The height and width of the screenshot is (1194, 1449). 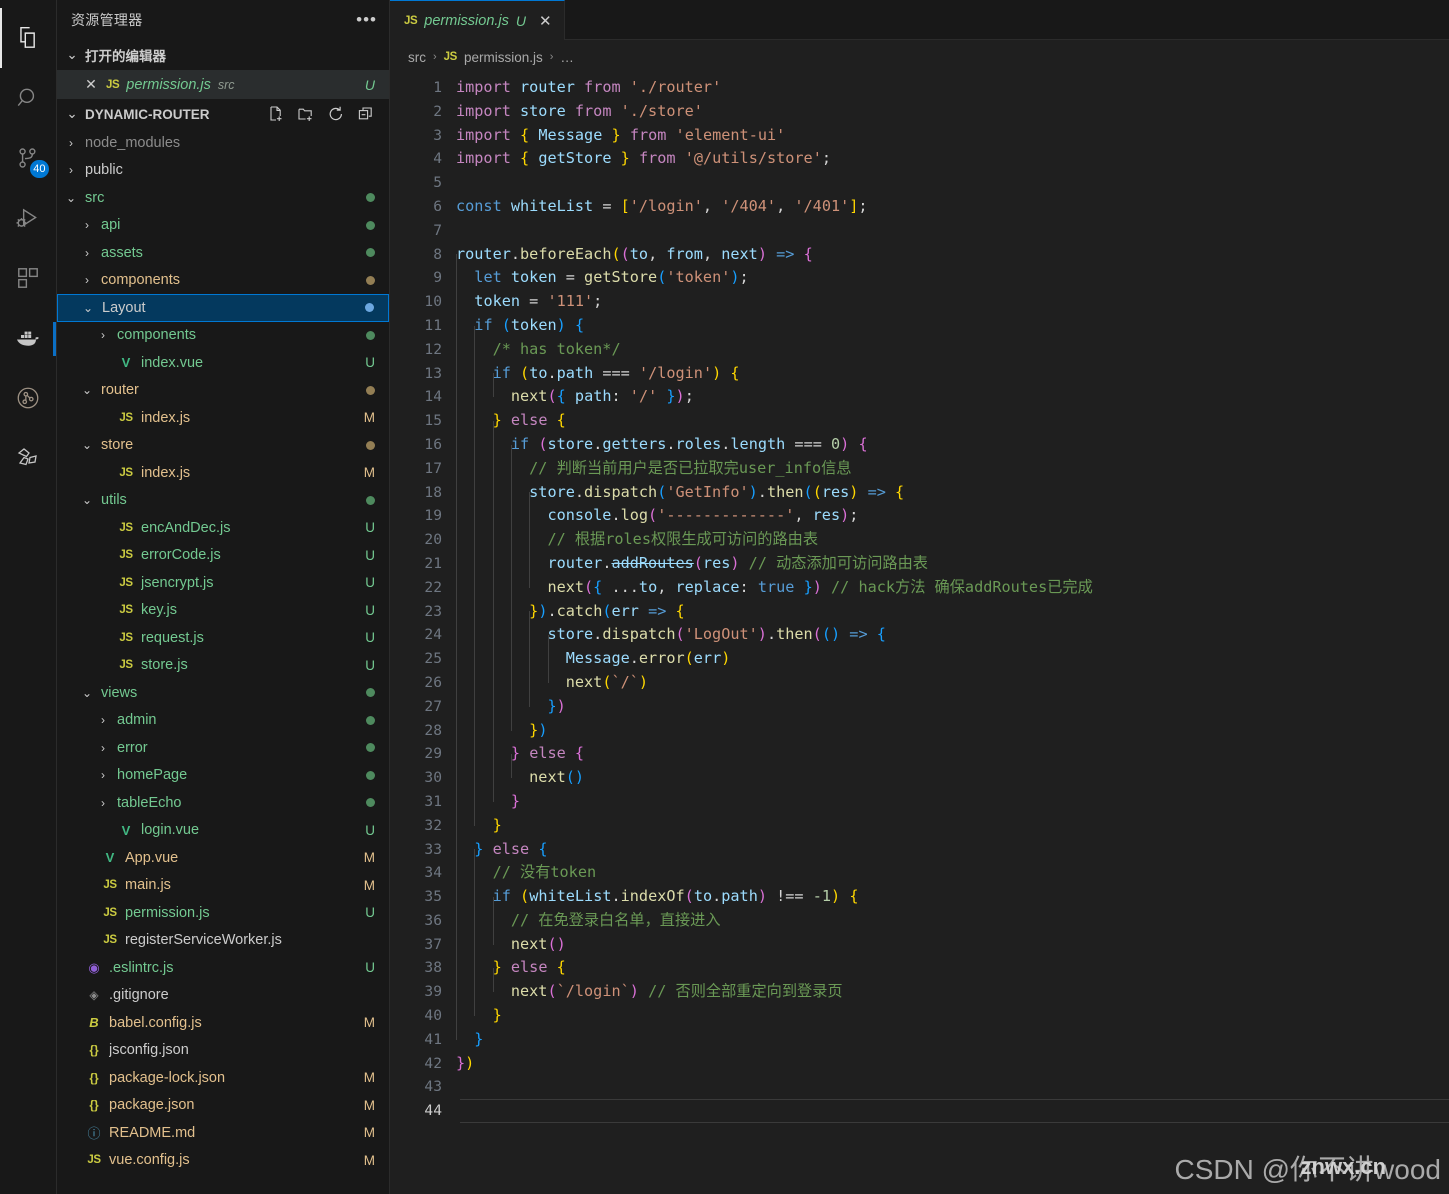 What do you see at coordinates (28, 278) in the screenshot?
I see `activity-bar-item-extensions` at bounding box center [28, 278].